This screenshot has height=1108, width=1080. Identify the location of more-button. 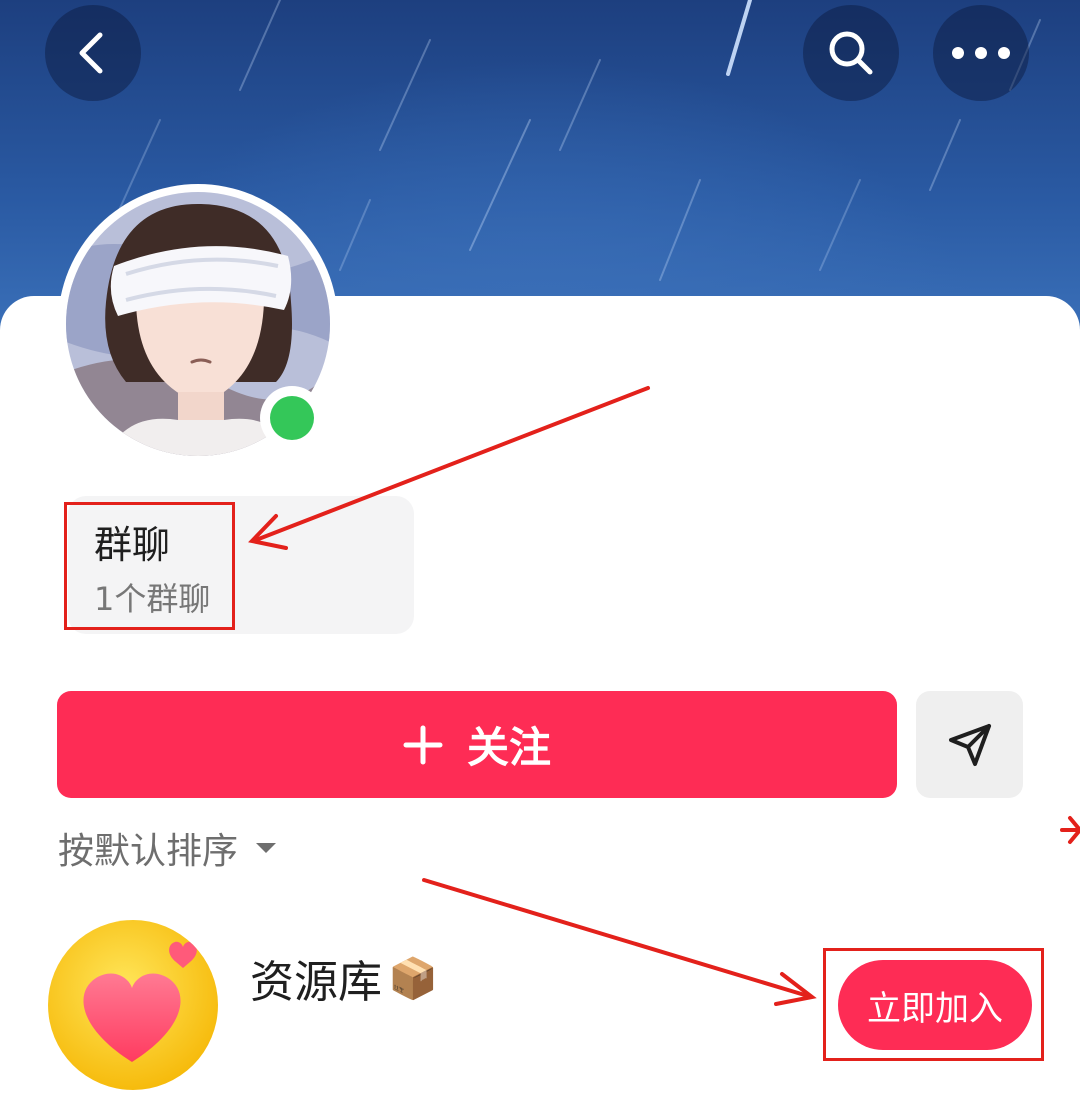
(981, 53).